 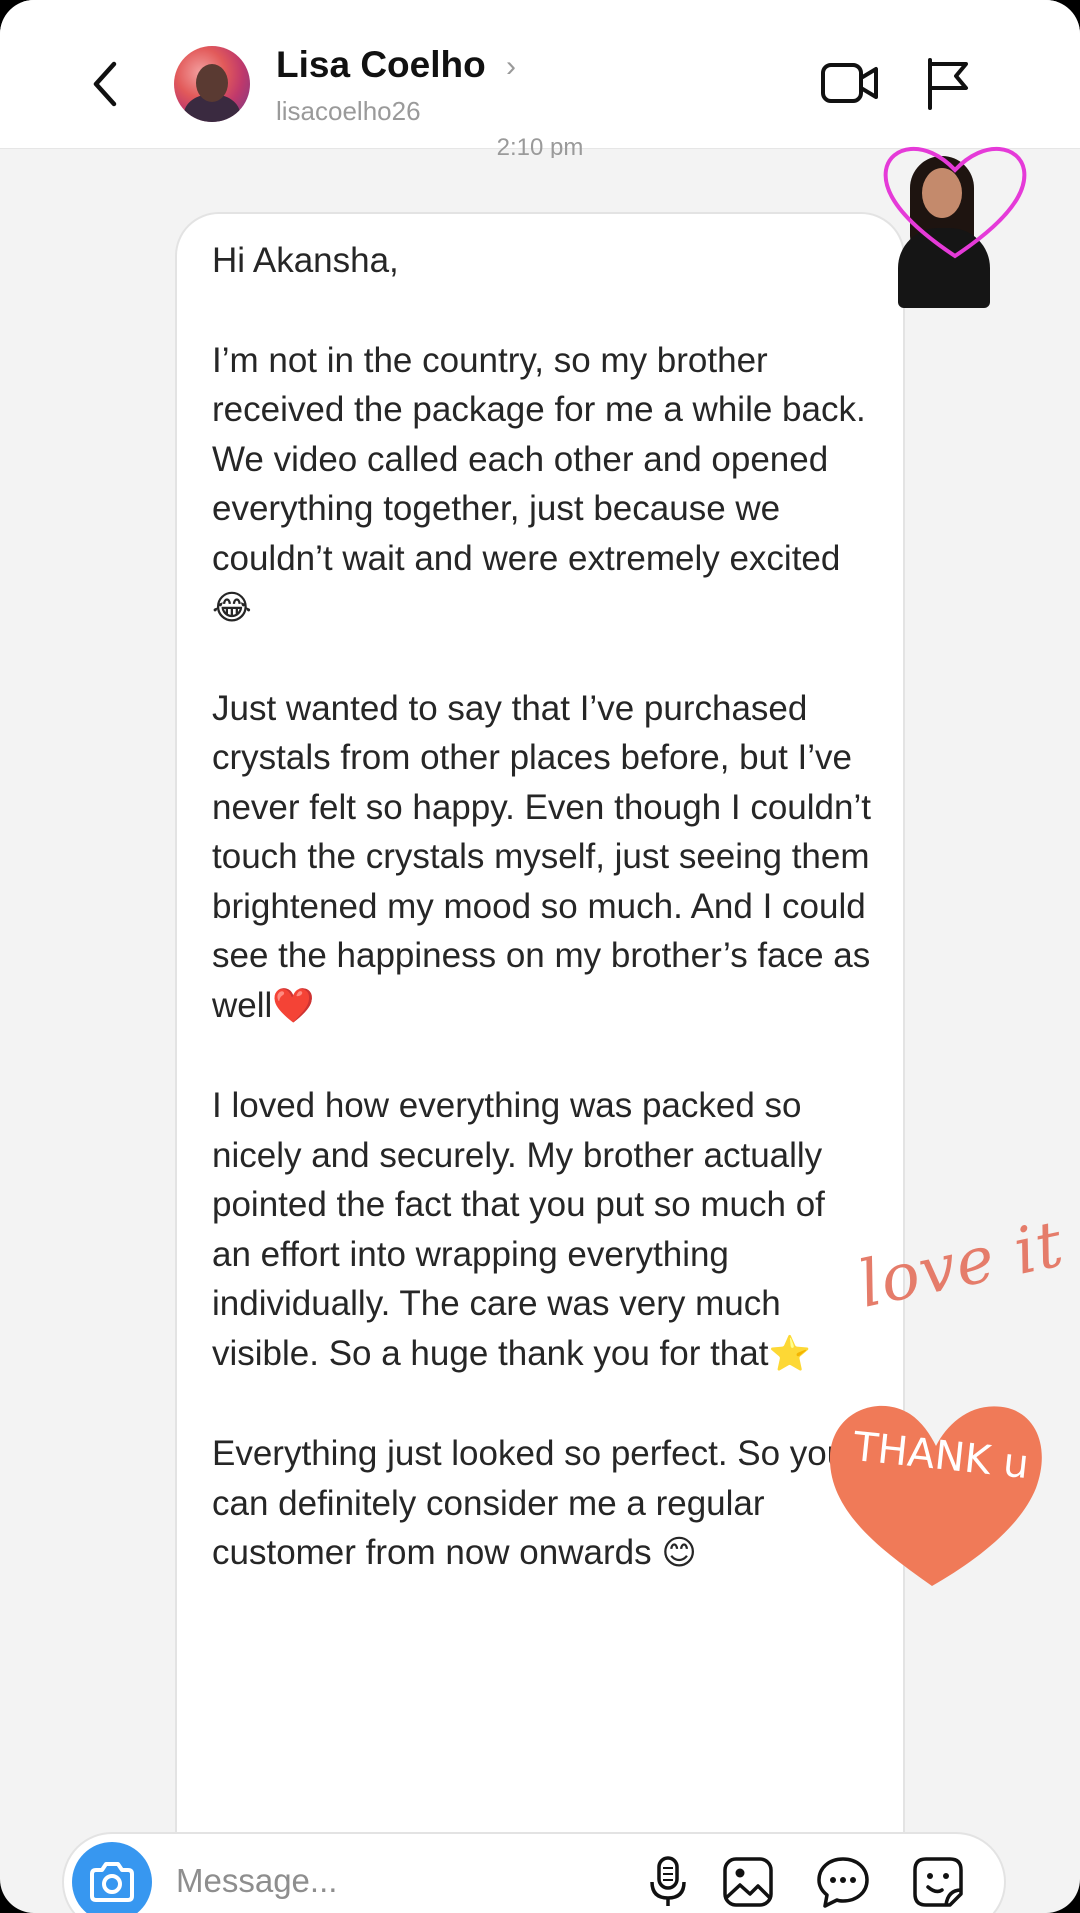 What do you see at coordinates (106, 84) in the screenshot?
I see `back-arrow-icon` at bounding box center [106, 84].